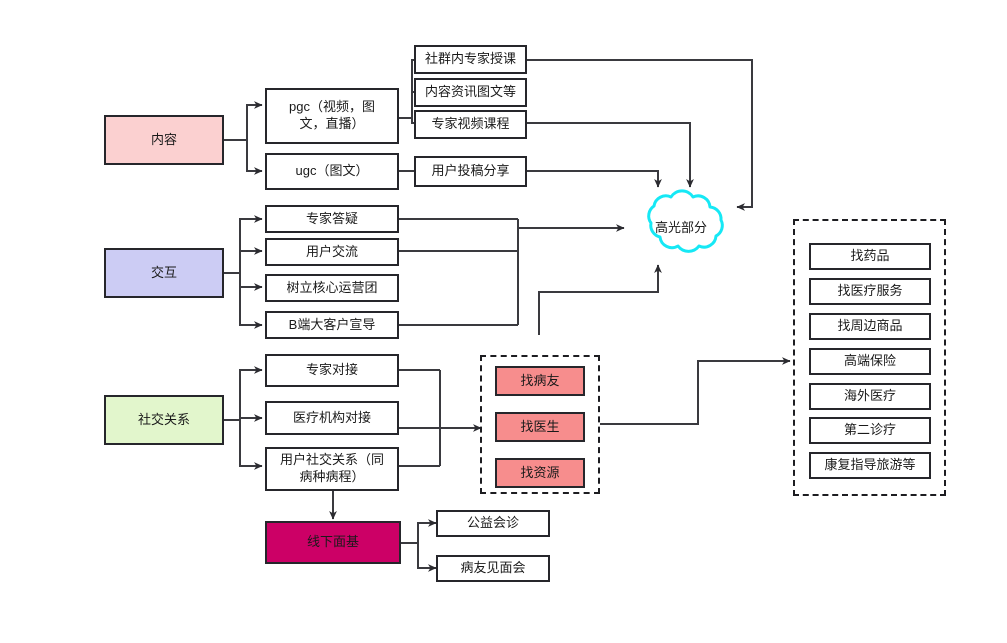 This screenshot has width=1007, height=643. I want to click on node-expert-lecture-label: 社群内专家授课, so click(470, 59).